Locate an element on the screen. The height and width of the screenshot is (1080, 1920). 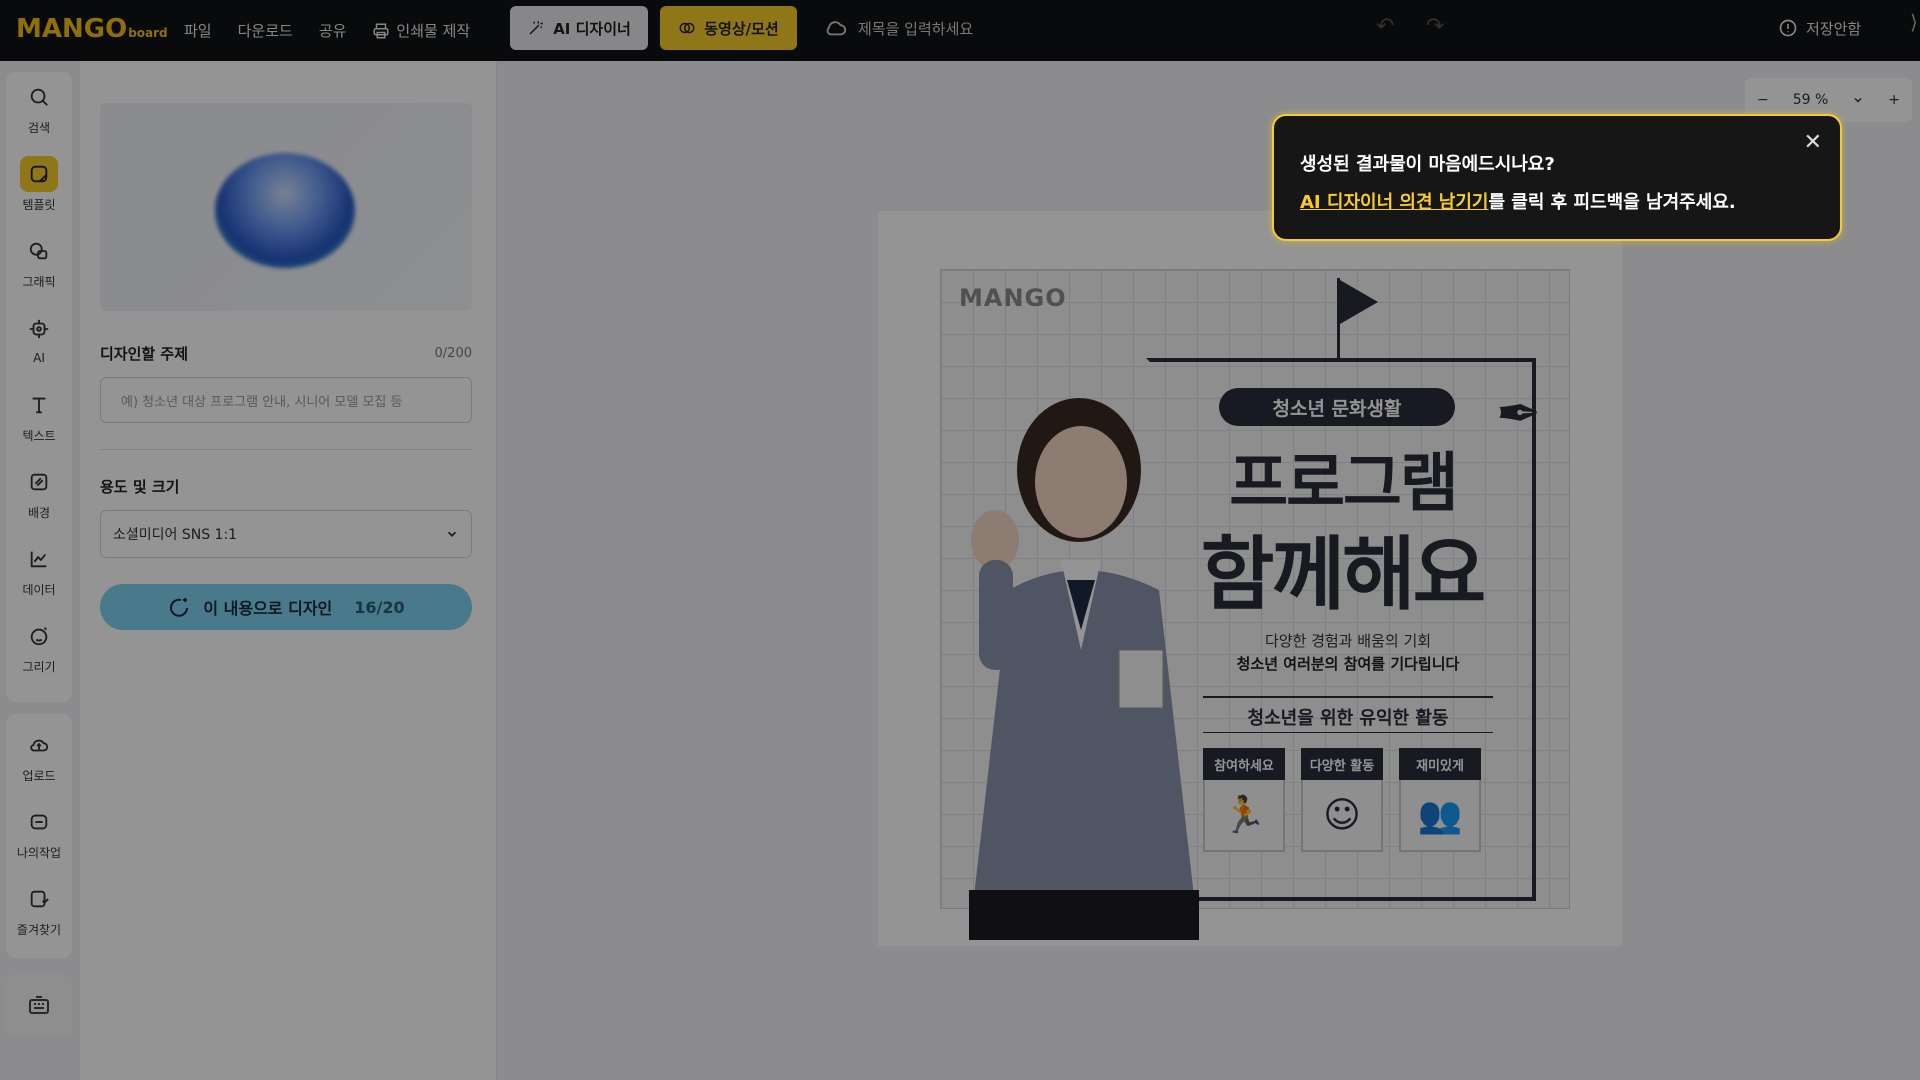
feedback-link: AI 디자이너 의견 남기기 is located at coordinates (1394, 202).